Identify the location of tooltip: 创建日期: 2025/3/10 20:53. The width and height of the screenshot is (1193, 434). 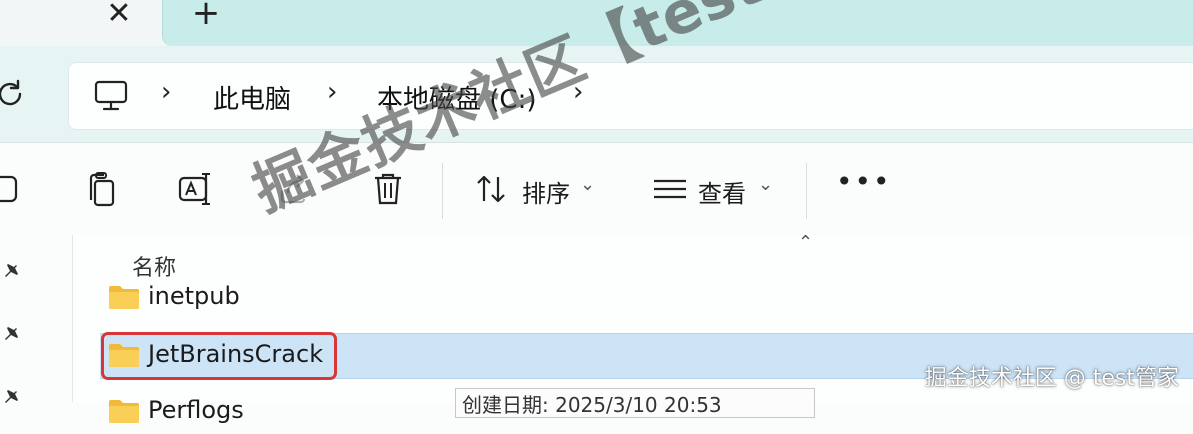
(635, 403).